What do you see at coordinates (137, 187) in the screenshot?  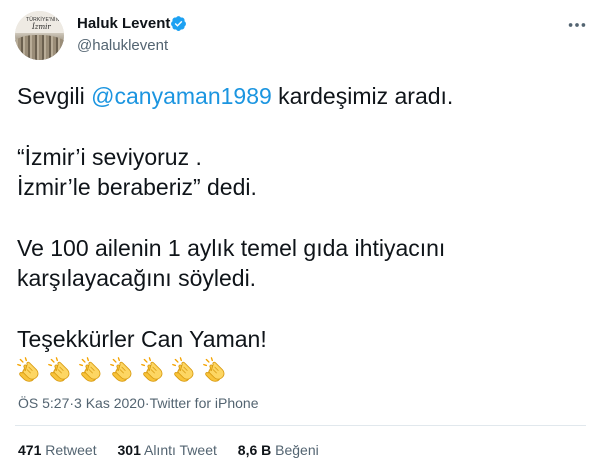 I see `tweet-line: İzmir’le beraberiz” dedi.` at bounding box center [137, 187].